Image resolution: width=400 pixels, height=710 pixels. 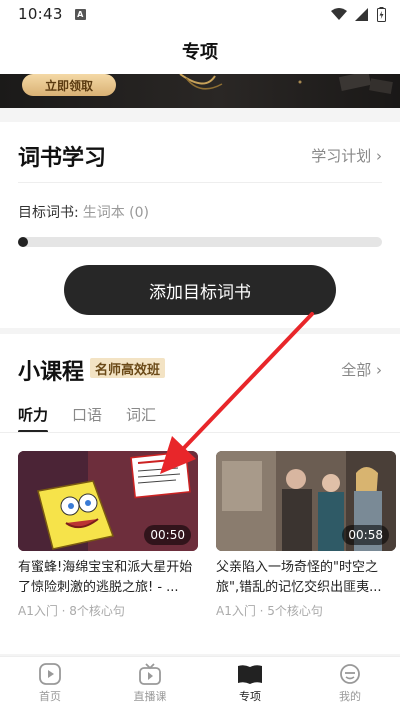 I want to click on goal-wordbook-row: 目标词书: 生词本 (0), so click(x=83, y=212).